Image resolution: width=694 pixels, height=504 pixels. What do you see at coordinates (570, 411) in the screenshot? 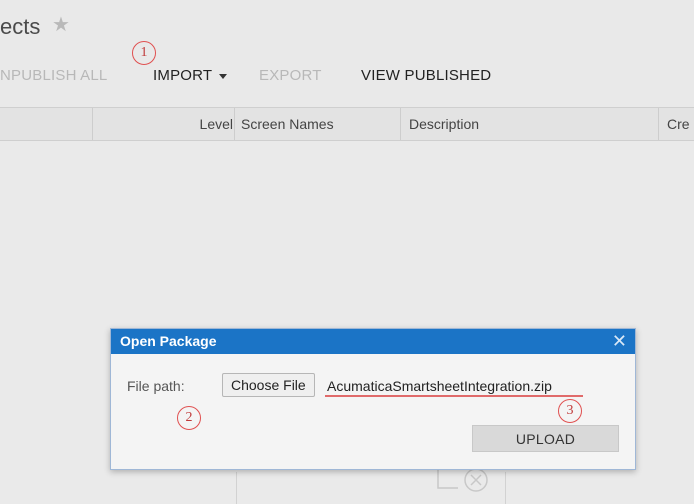
I see `annotation-marker-3: 3` at bounding box center [570, 411].